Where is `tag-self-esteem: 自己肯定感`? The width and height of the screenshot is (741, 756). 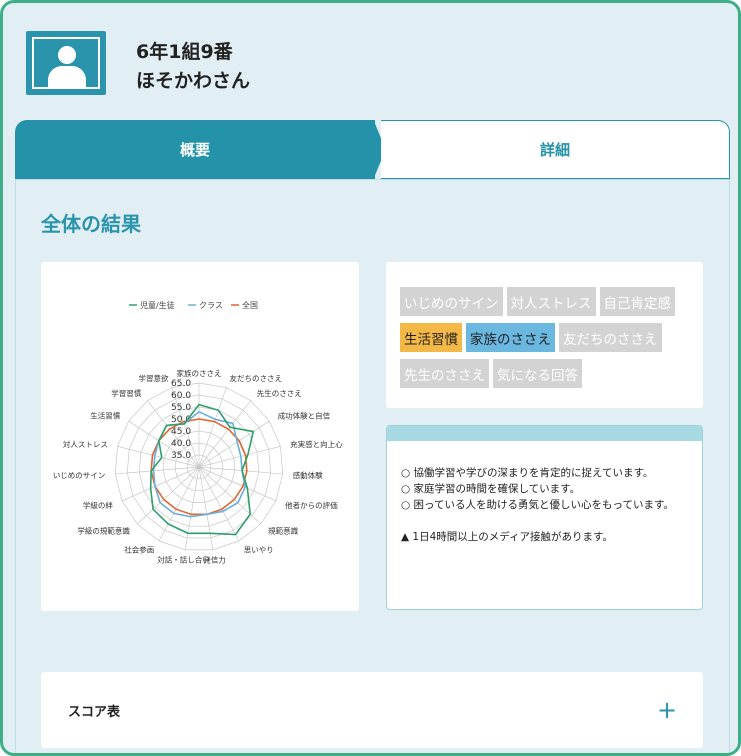
tag-self-esteem: 自己肯定感 is located at coordinates (637, 301).